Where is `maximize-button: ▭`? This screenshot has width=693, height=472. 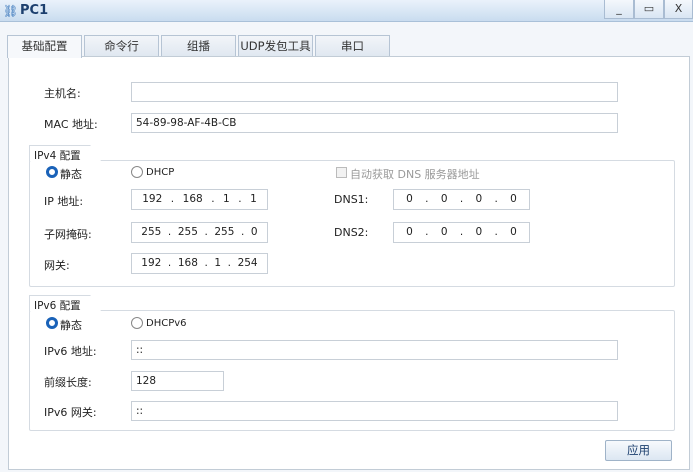 maximize-button: ▭ is located at coordinates (649, 9).